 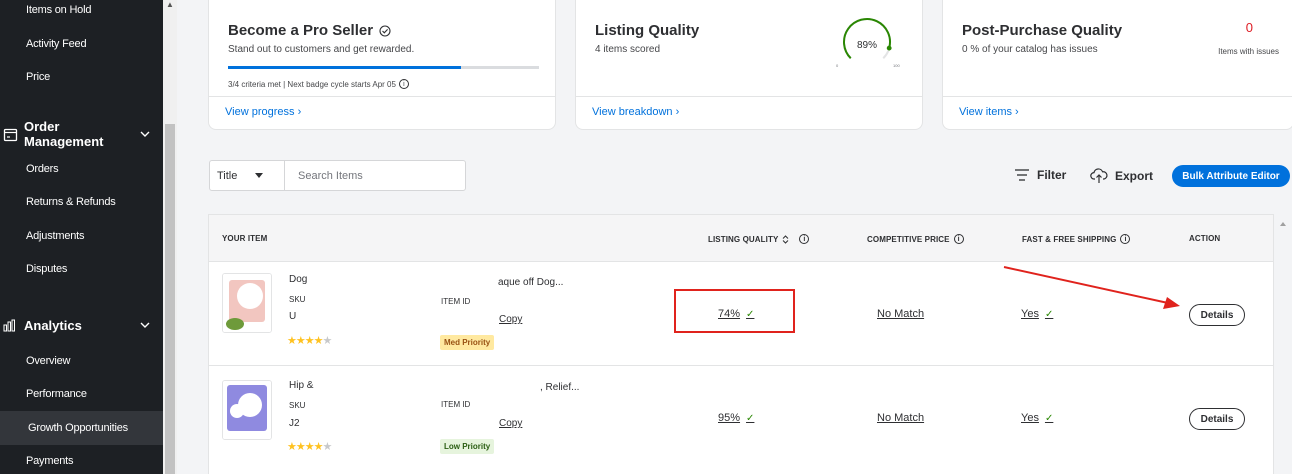 I want to click on sidebar-item-activity-feed: Activity Feed, so click(x=56, y=44).